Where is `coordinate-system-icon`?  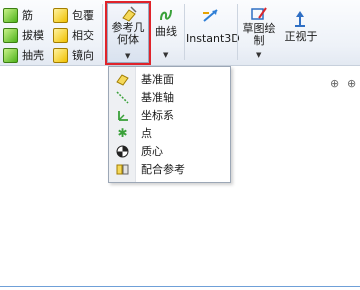
coordinate-system-icon is located at coordinates (123, 115).